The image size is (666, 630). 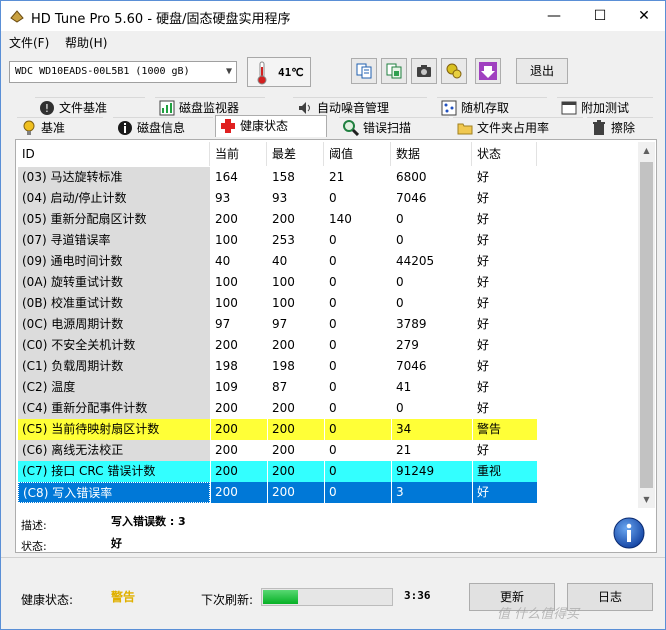 What do you see at coordinates (114, 471) in the screenshot?
I see `cell-id: (C7) 接口 CRC 错误计数` at bounding box center [114, 471].